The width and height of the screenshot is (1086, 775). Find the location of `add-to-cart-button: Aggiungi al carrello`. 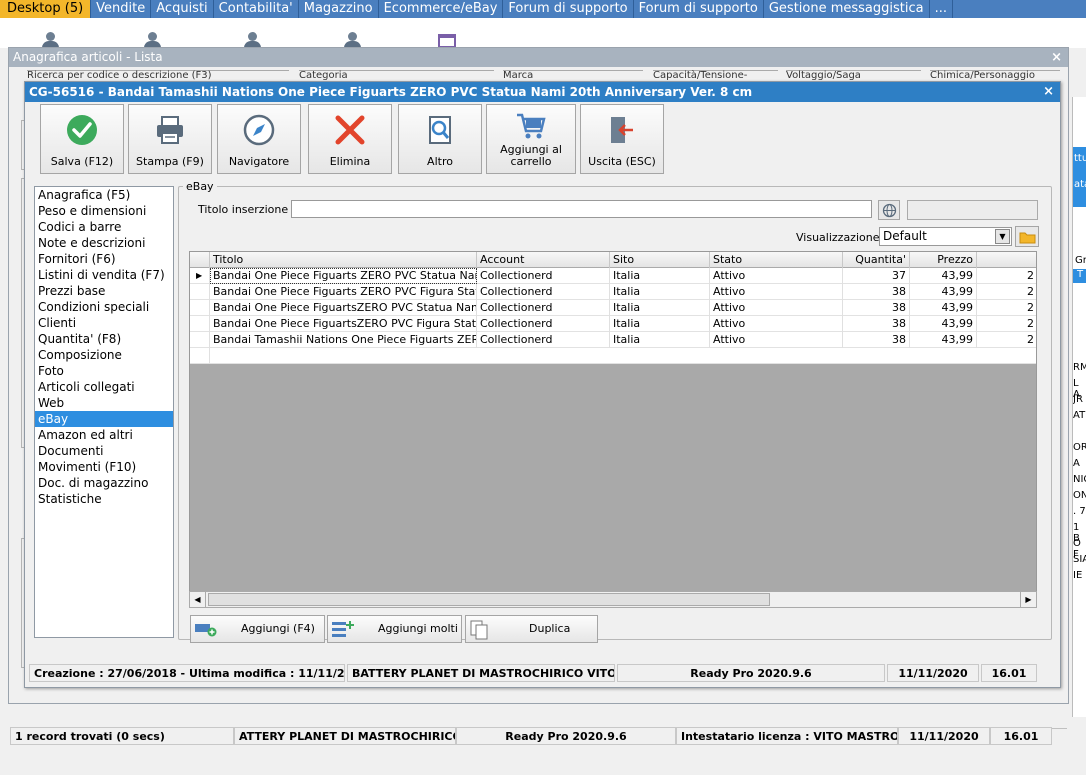

add-to-cart-button: Aggiungi al carrello is located at coordinates (531, 139).